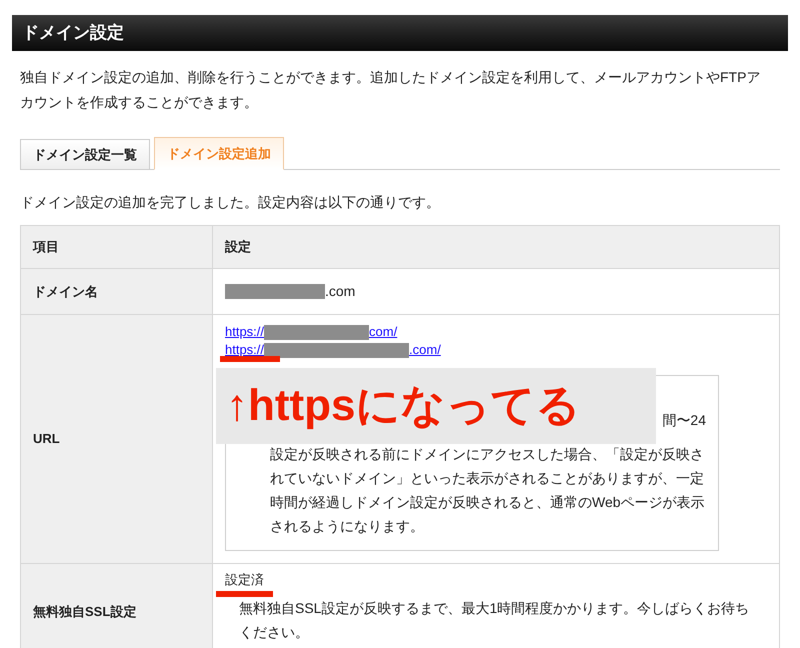 Image resolution: width=800 pixels, height=648 pixels. I want to click on completion-message: ドメイン設定の追加を完了しました。設定内容は以下の通りです。, so click(230, 202).